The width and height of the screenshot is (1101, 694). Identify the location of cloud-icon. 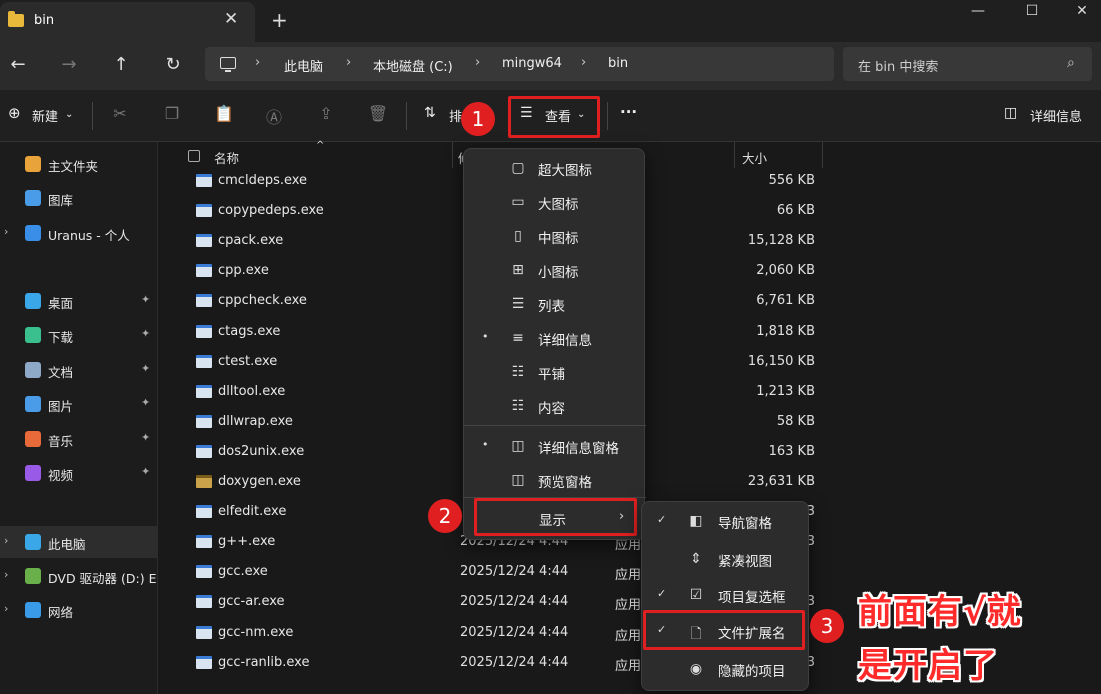
(33, 233).